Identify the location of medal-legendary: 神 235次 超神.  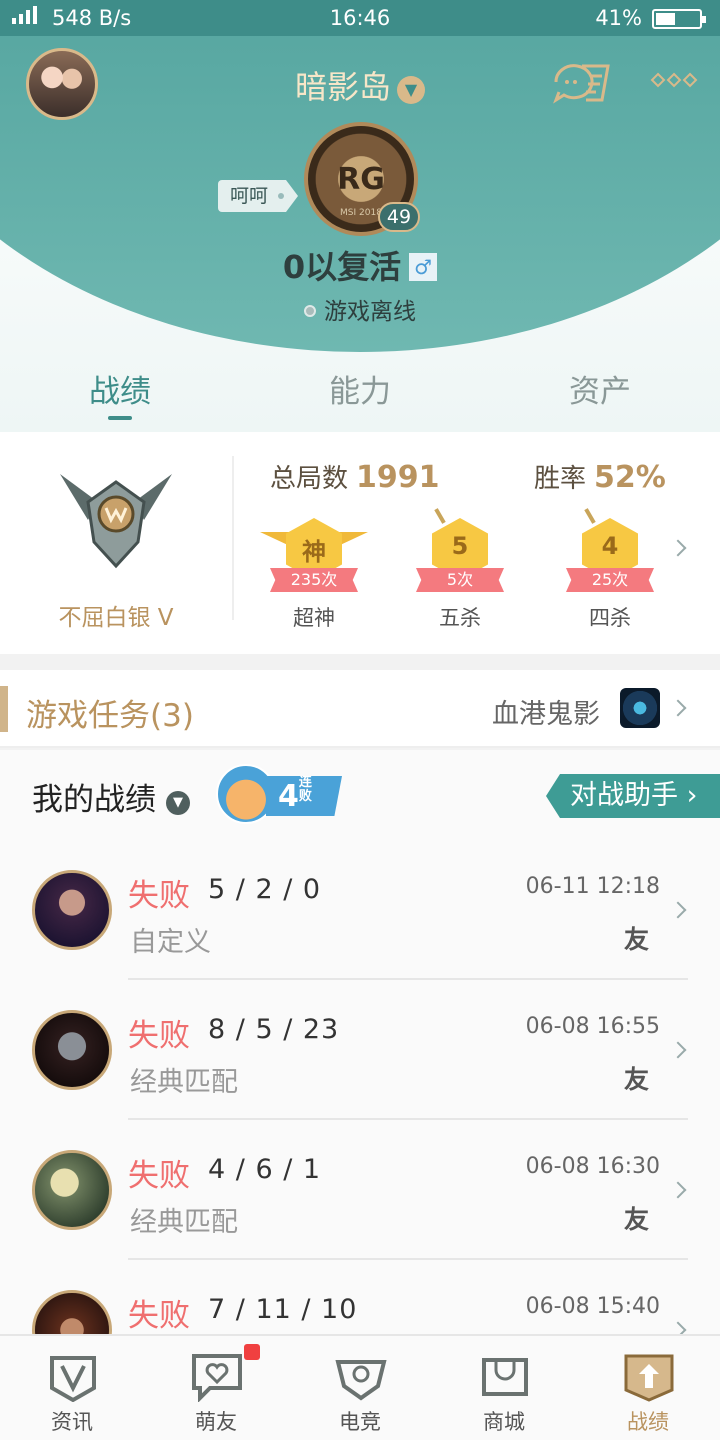
(312, 569).